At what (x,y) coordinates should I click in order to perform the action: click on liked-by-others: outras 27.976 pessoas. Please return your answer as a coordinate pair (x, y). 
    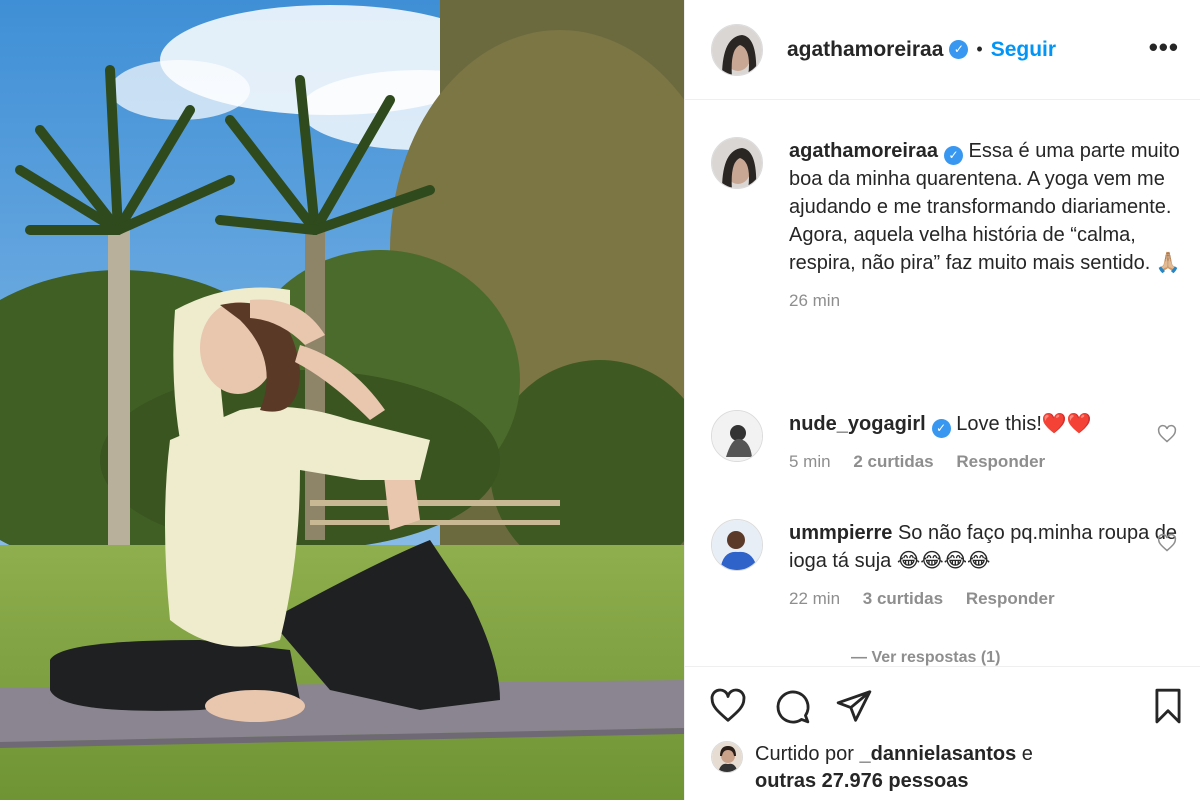
    Looking at the image, I should click on (861, 781).